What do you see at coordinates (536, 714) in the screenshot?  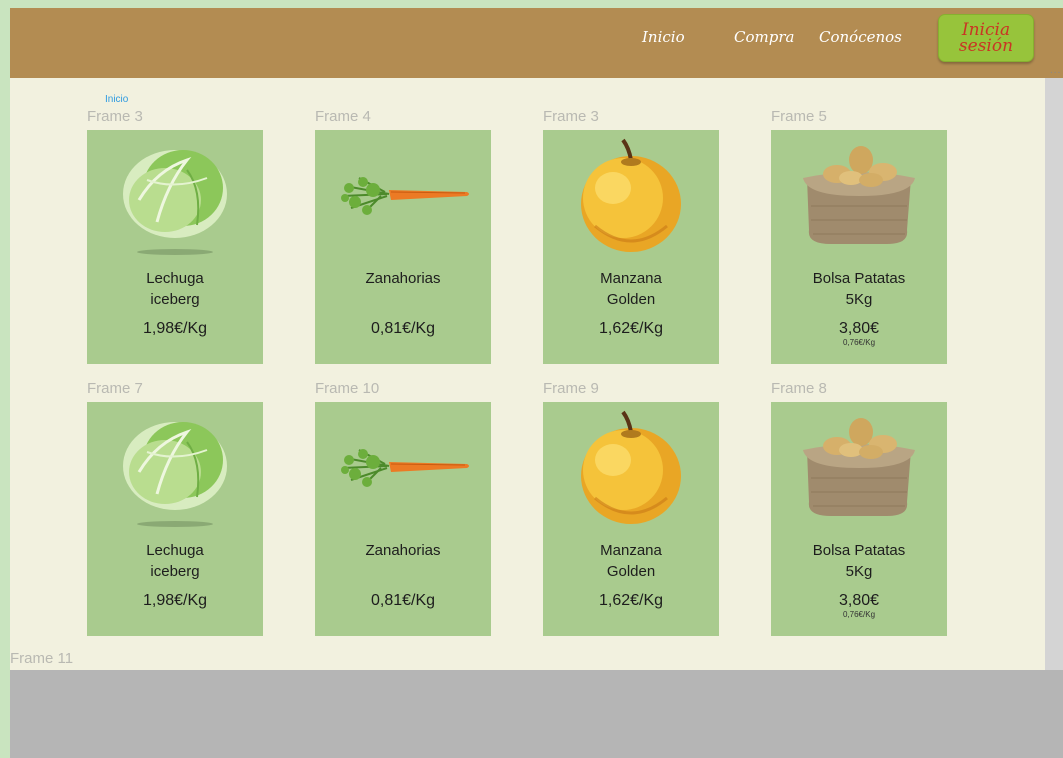 I see `bottom-gray-frame` at bounding box center [536, 714].